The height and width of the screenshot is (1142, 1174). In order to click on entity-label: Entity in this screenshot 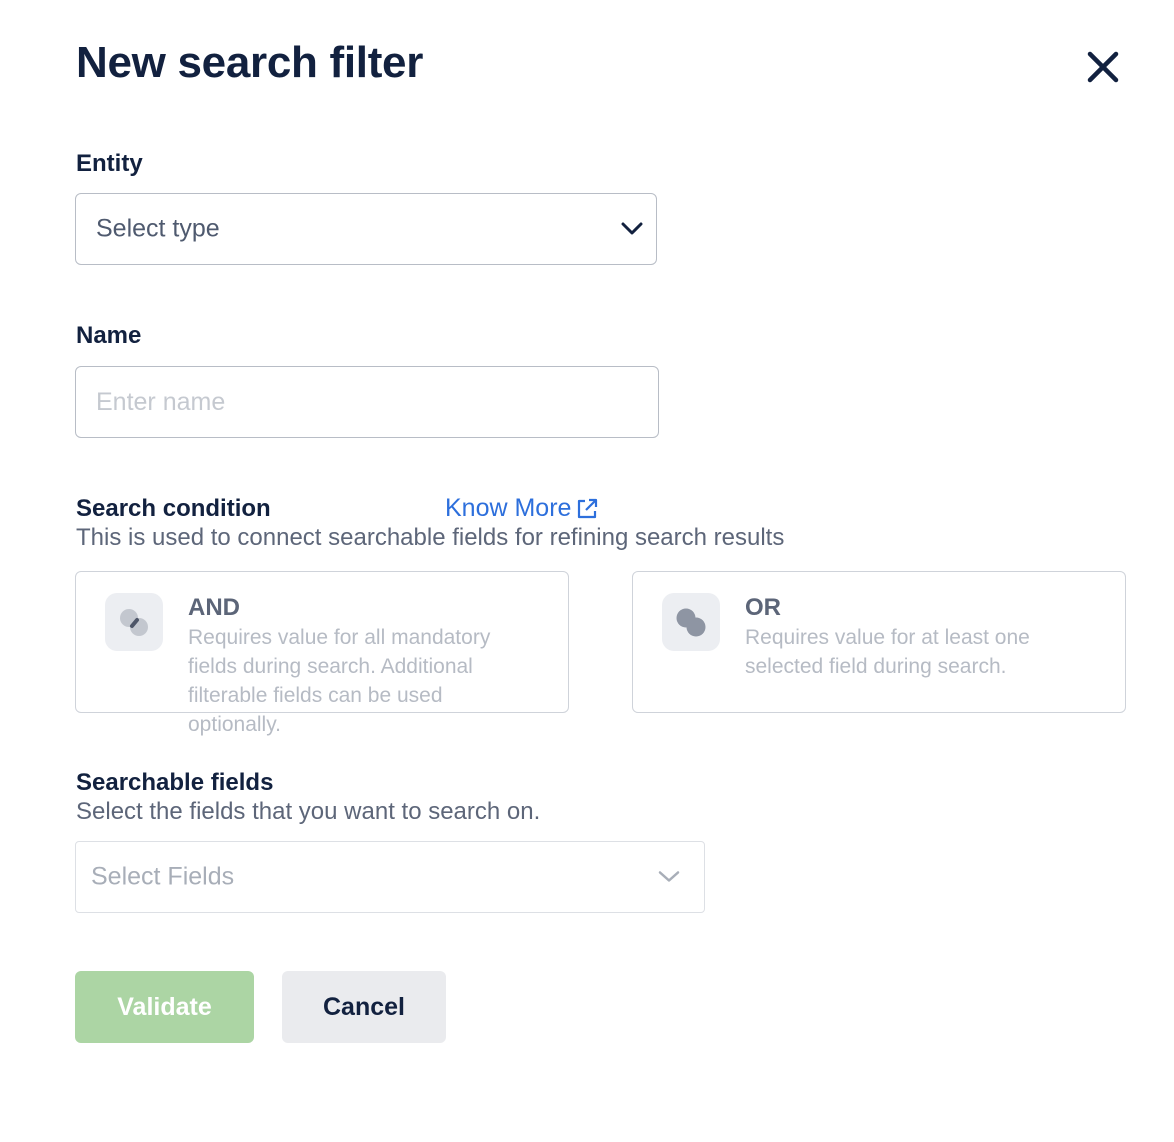, I will do `click(109, 163)`.